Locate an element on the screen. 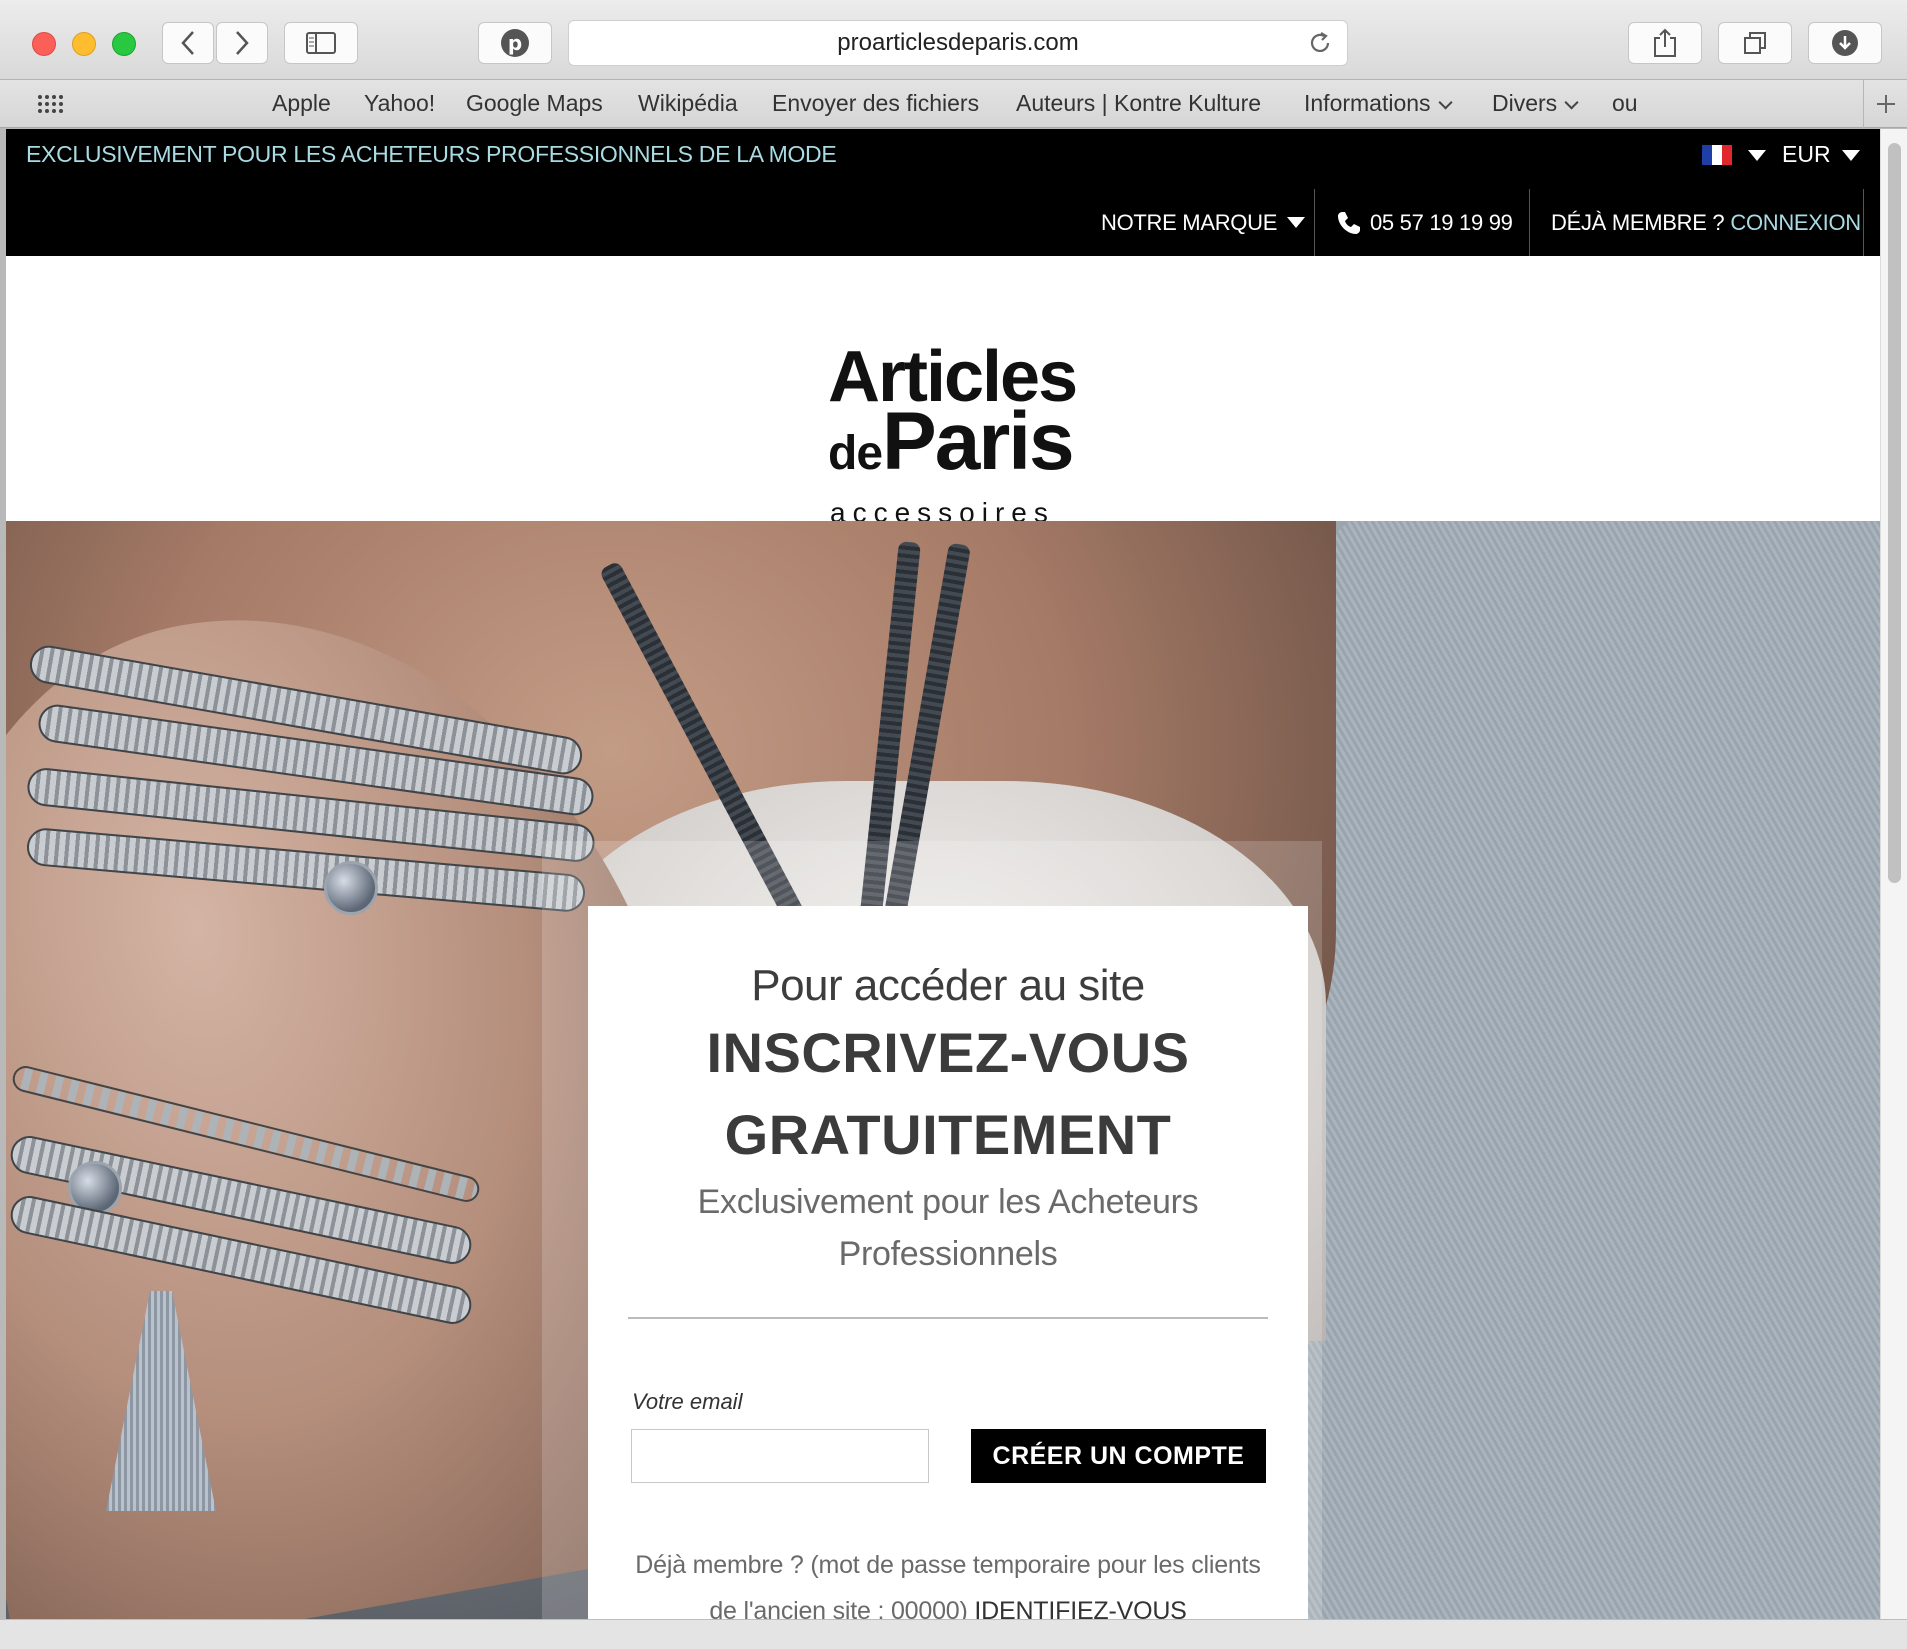 This screenshot has width=1907, height=1649. reload-icon is located at coordinates (1320, 42).